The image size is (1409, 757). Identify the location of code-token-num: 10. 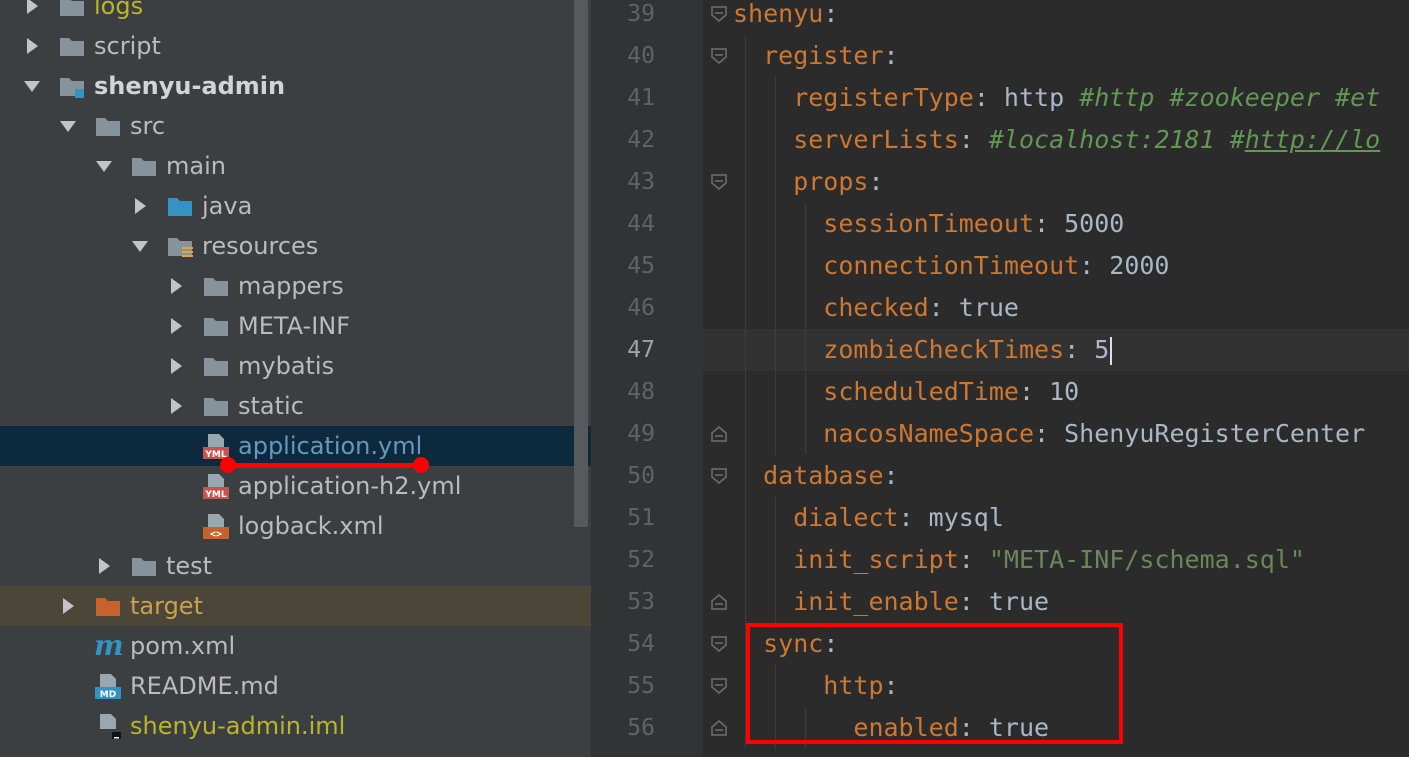
(1064, 391).